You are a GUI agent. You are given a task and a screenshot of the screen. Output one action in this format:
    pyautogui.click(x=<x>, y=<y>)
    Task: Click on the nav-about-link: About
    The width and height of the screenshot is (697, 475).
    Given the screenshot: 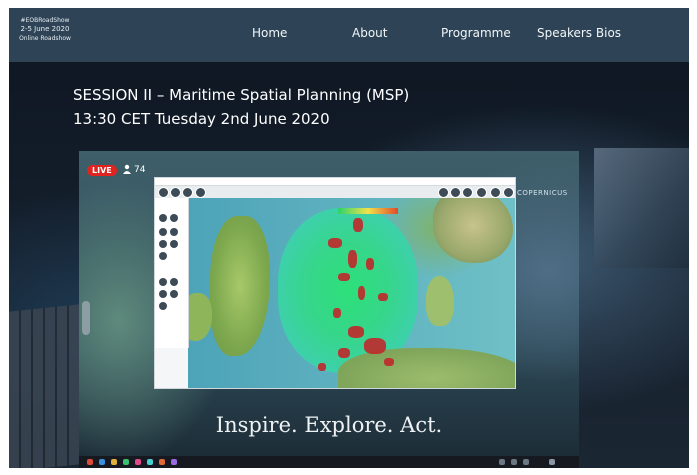 What is the action you would take?
    pyautogui.click(x=369, y=33)
    